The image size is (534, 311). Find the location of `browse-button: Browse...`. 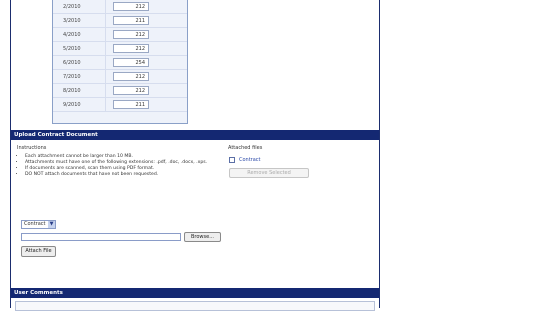

browse-button: Browse... is located at coordinates (202, 237).